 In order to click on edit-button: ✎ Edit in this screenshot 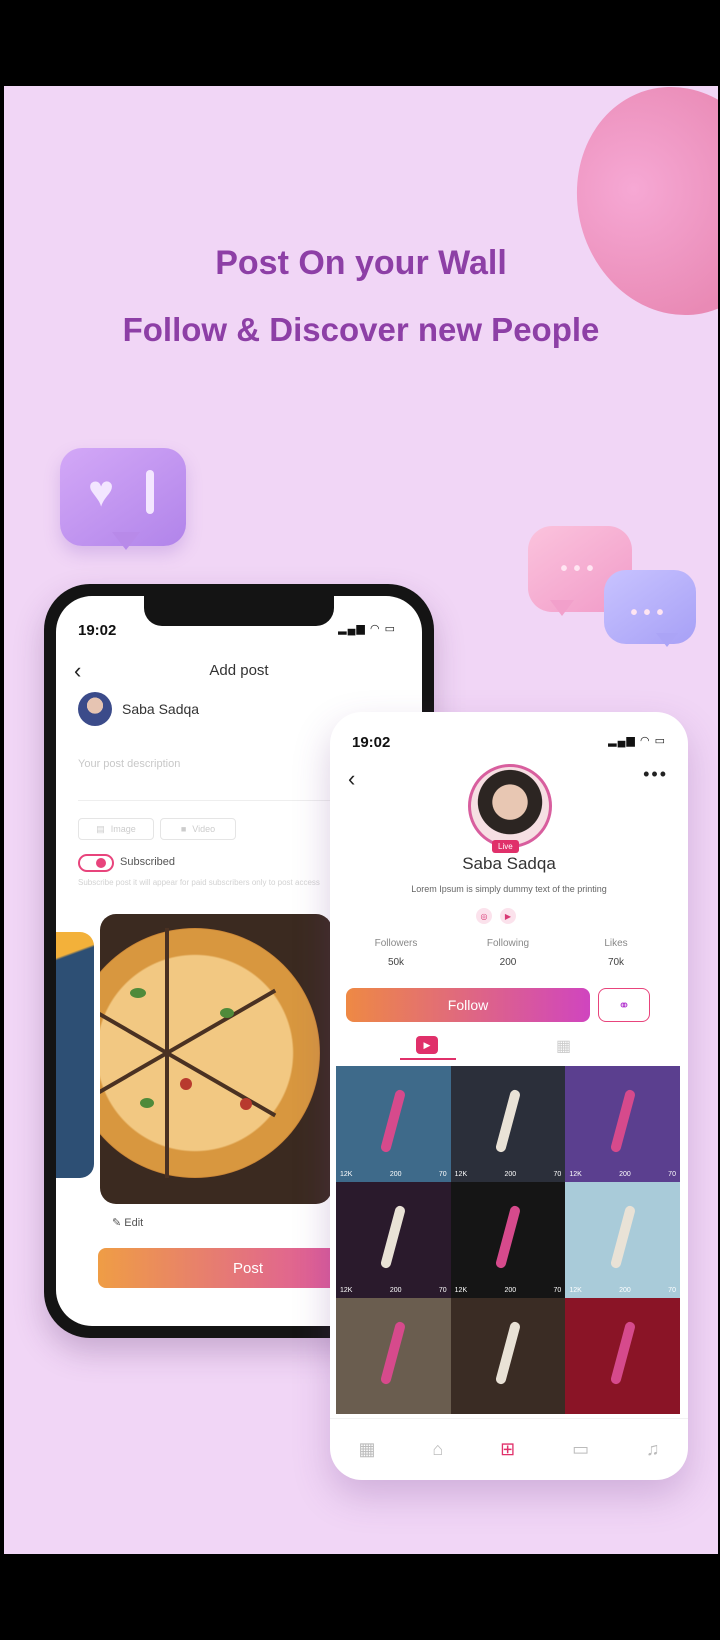, I will do `click(127, 1222)`.